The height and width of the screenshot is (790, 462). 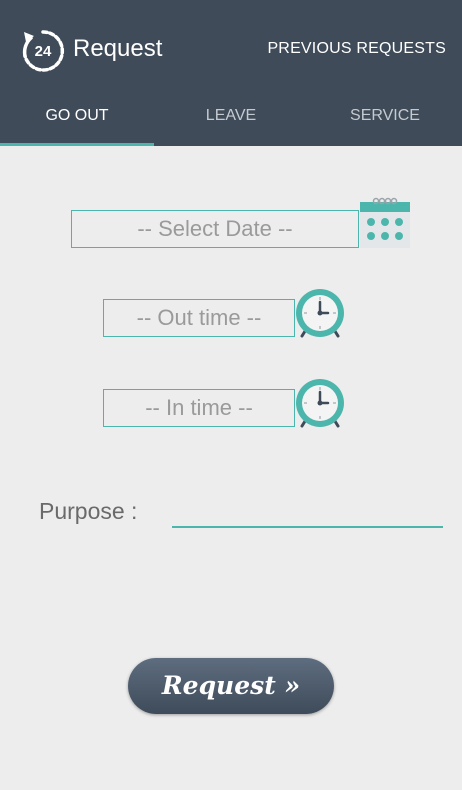 What do you see at coordinates (385, 222) in the screenshot?
I see `calendar-icon` at bounding box center [385, 222].